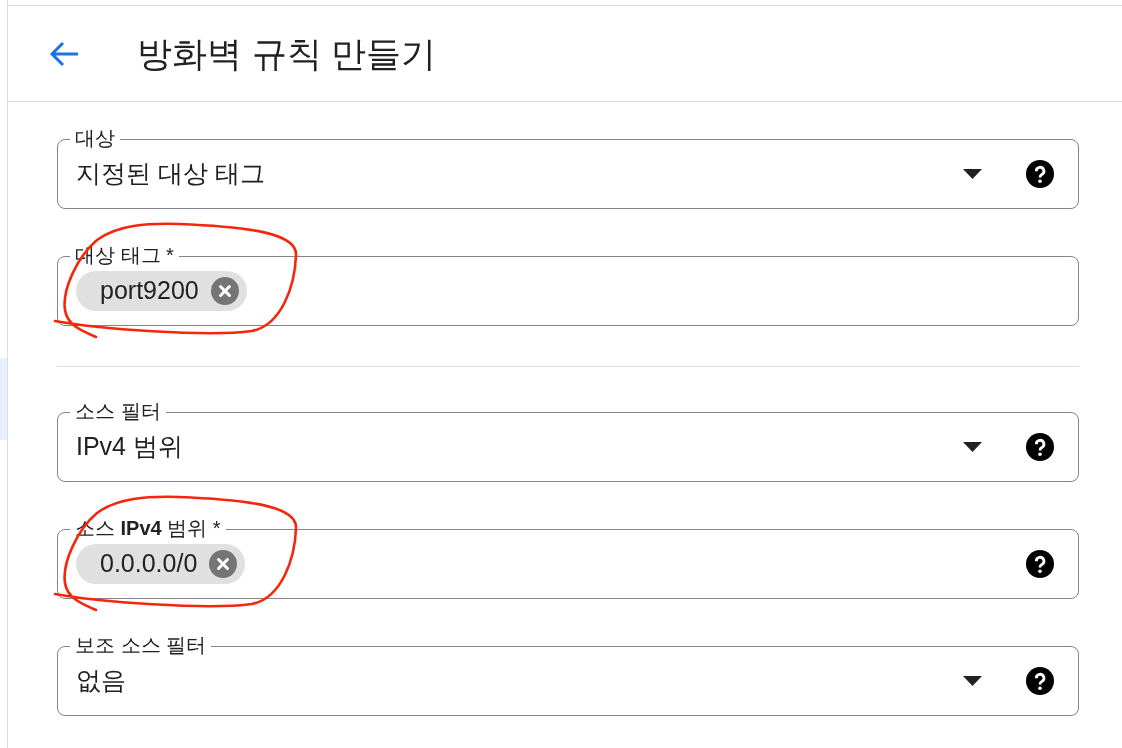  I want to click on tag-chip: port9200, so click(161, 291).